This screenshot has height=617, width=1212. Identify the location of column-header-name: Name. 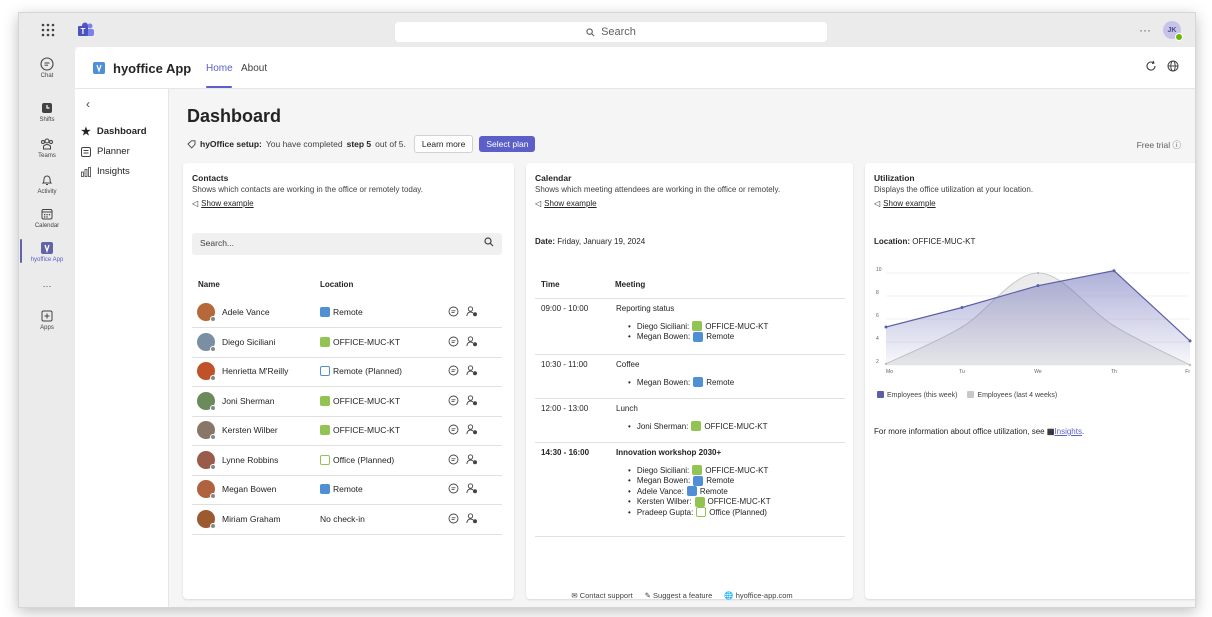
(209, 284).